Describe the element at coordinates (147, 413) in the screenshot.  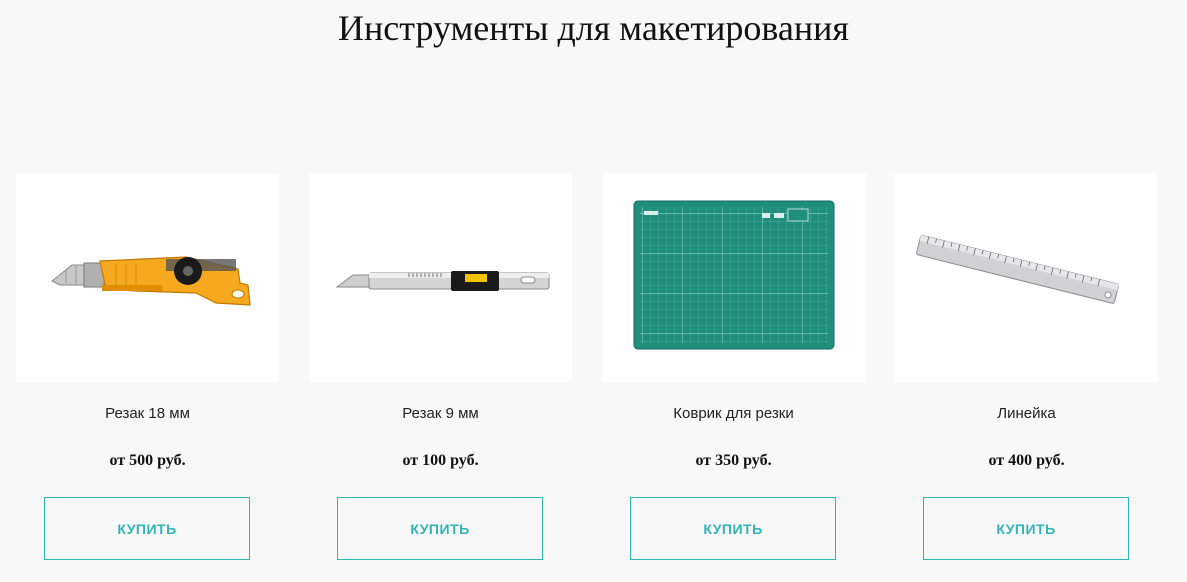
I see `product-name: Резак 18 мм` at that location.